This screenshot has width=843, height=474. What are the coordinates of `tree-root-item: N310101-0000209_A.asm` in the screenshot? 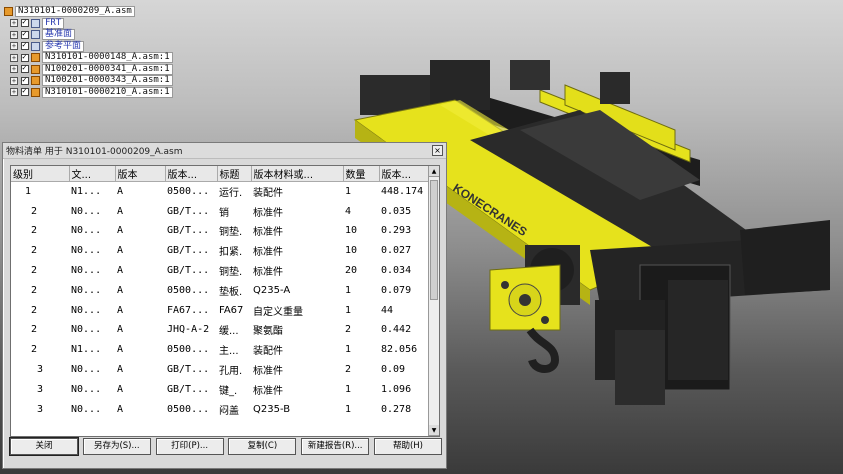 It's located at (99, 12).